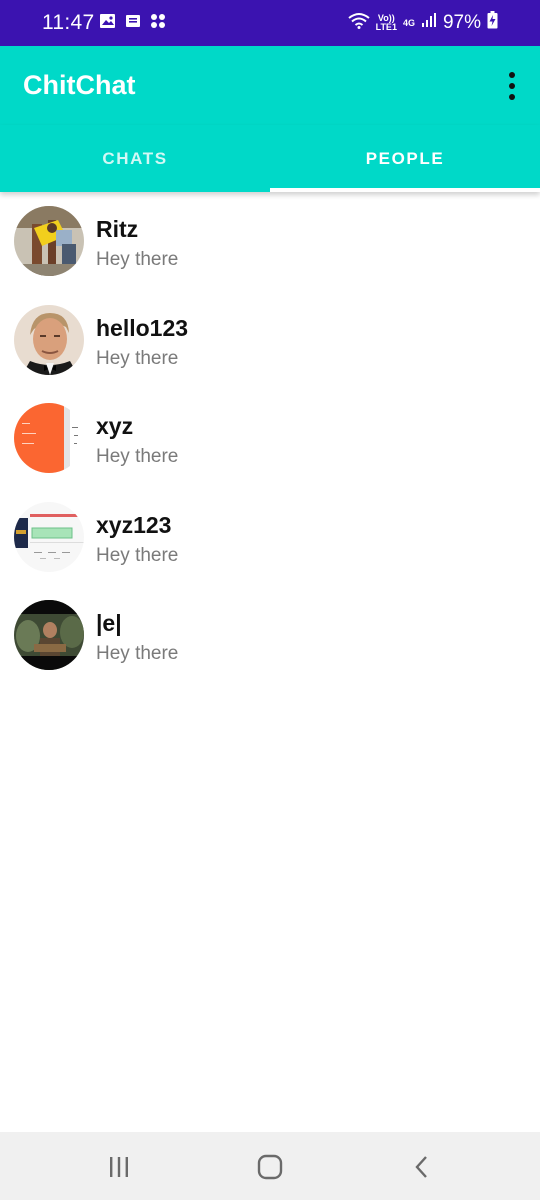 The width and height of the screenshot is (540, 1200). I want to click on navigation-bar, so click(270, 1166).